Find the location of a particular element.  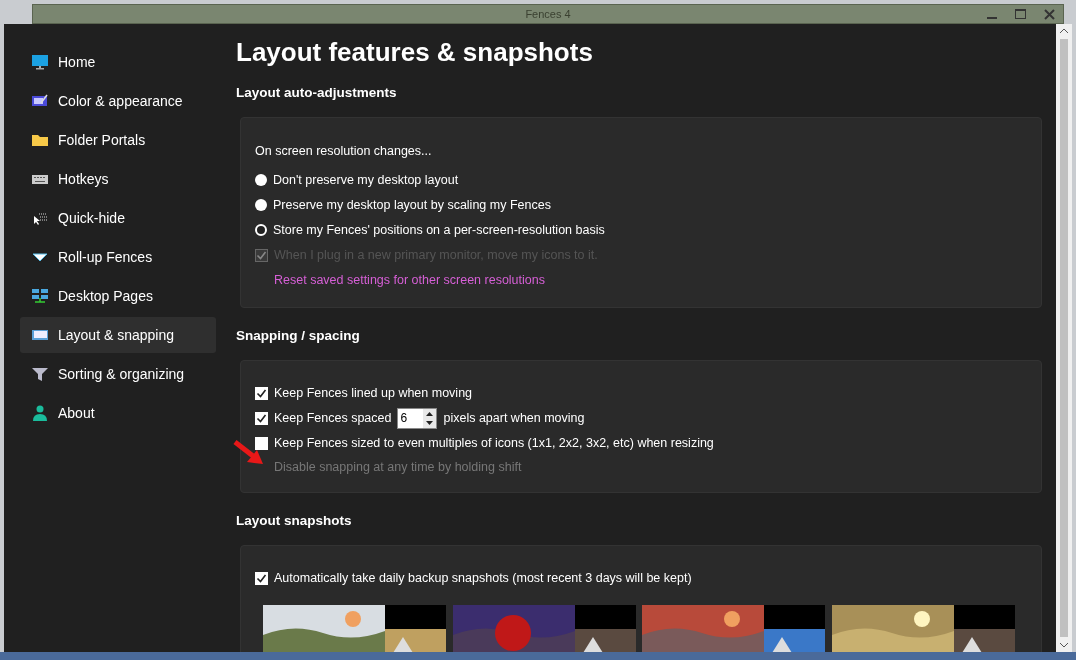

scrollbar is located at coordinates (1064, 338).